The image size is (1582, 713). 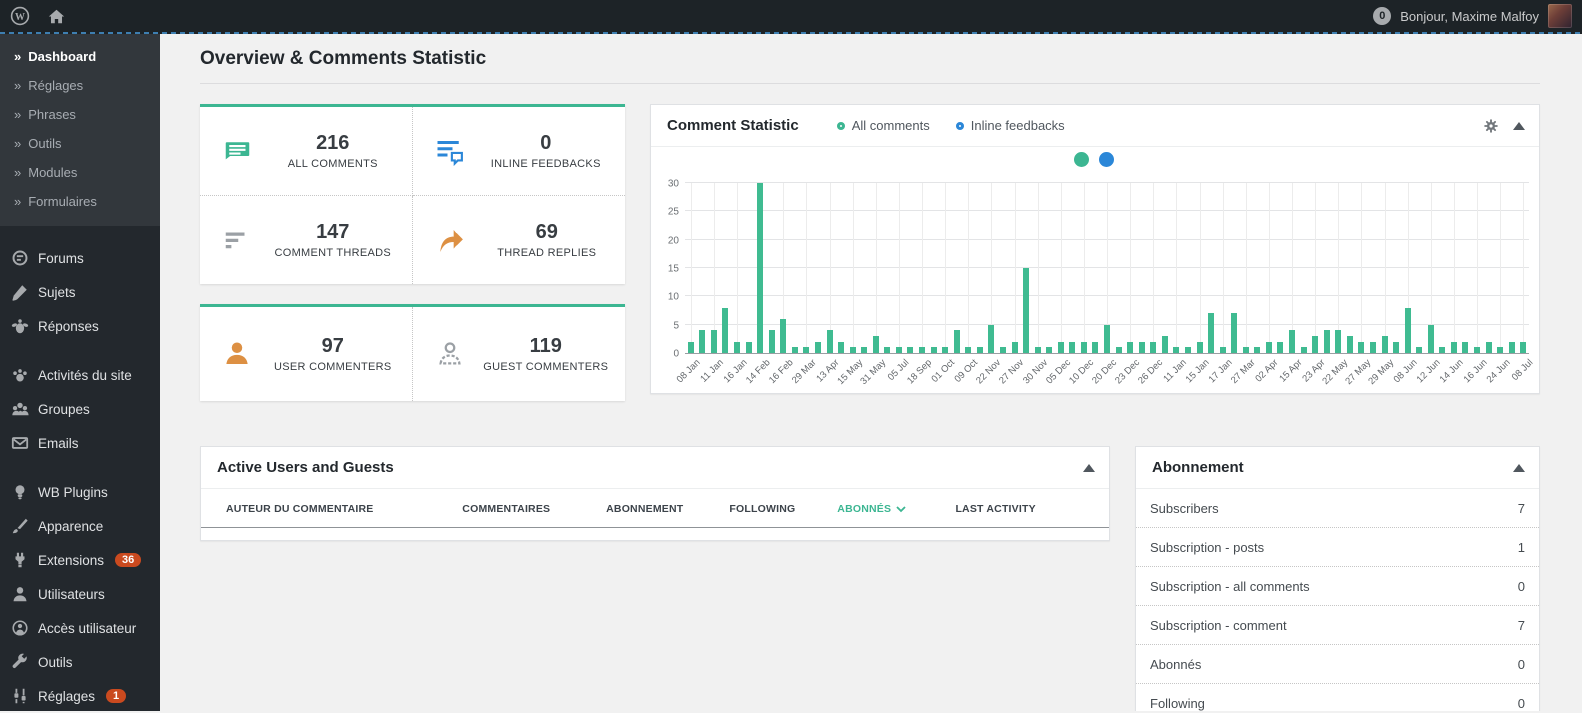 I want to click on replies-icon, so click(x=20, y=326).